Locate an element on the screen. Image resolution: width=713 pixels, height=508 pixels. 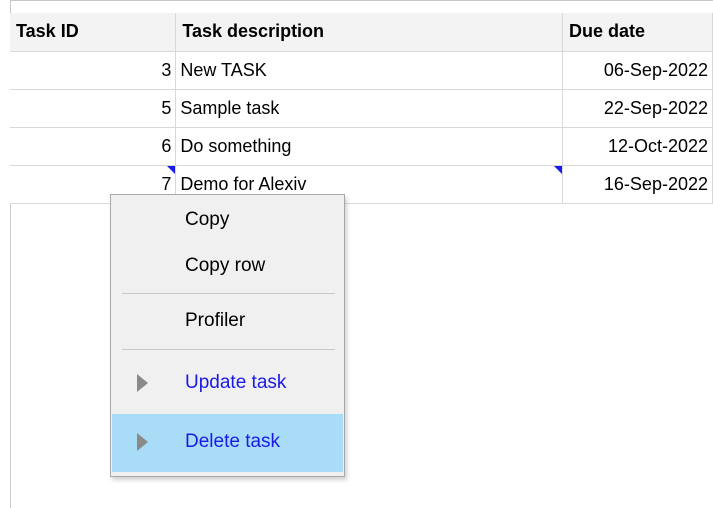
menu-item-label: Copy row is located at coordinates (225, 265).